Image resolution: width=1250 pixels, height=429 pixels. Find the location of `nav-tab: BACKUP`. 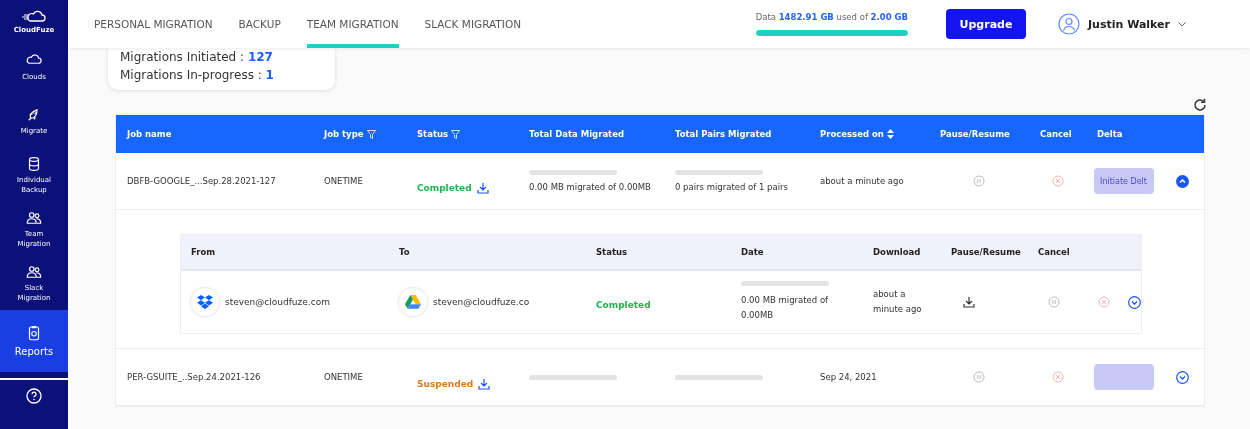

nav-tab: BACKUP is located at coordinates (259, 24).